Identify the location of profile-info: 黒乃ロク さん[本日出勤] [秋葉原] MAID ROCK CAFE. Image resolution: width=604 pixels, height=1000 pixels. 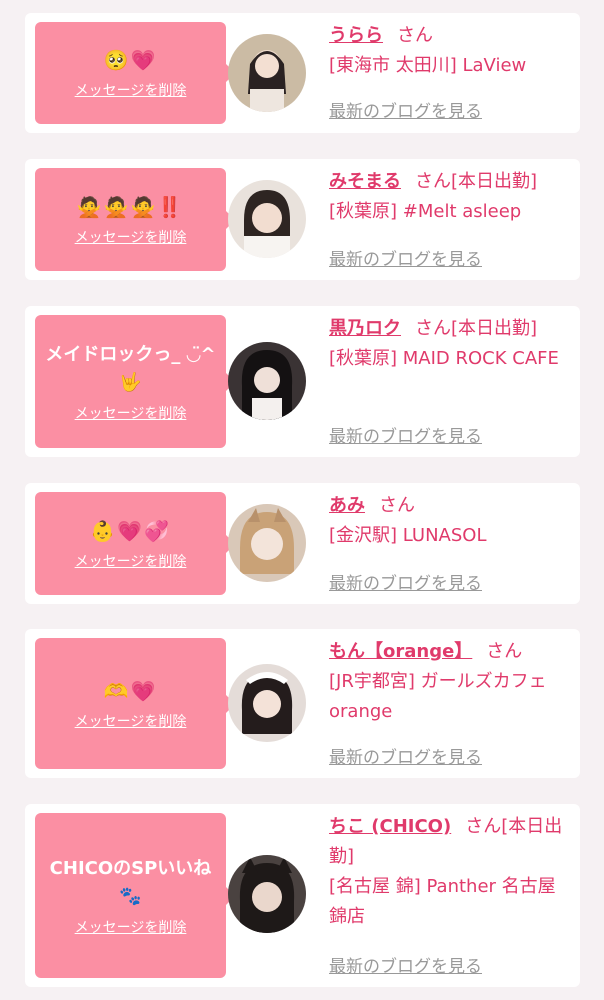
(449, 344).